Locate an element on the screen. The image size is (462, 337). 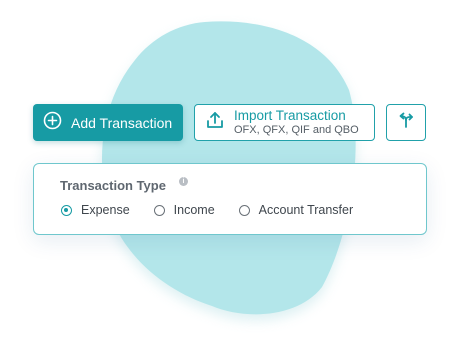
upload-icon is located at coordinates (215, 122).